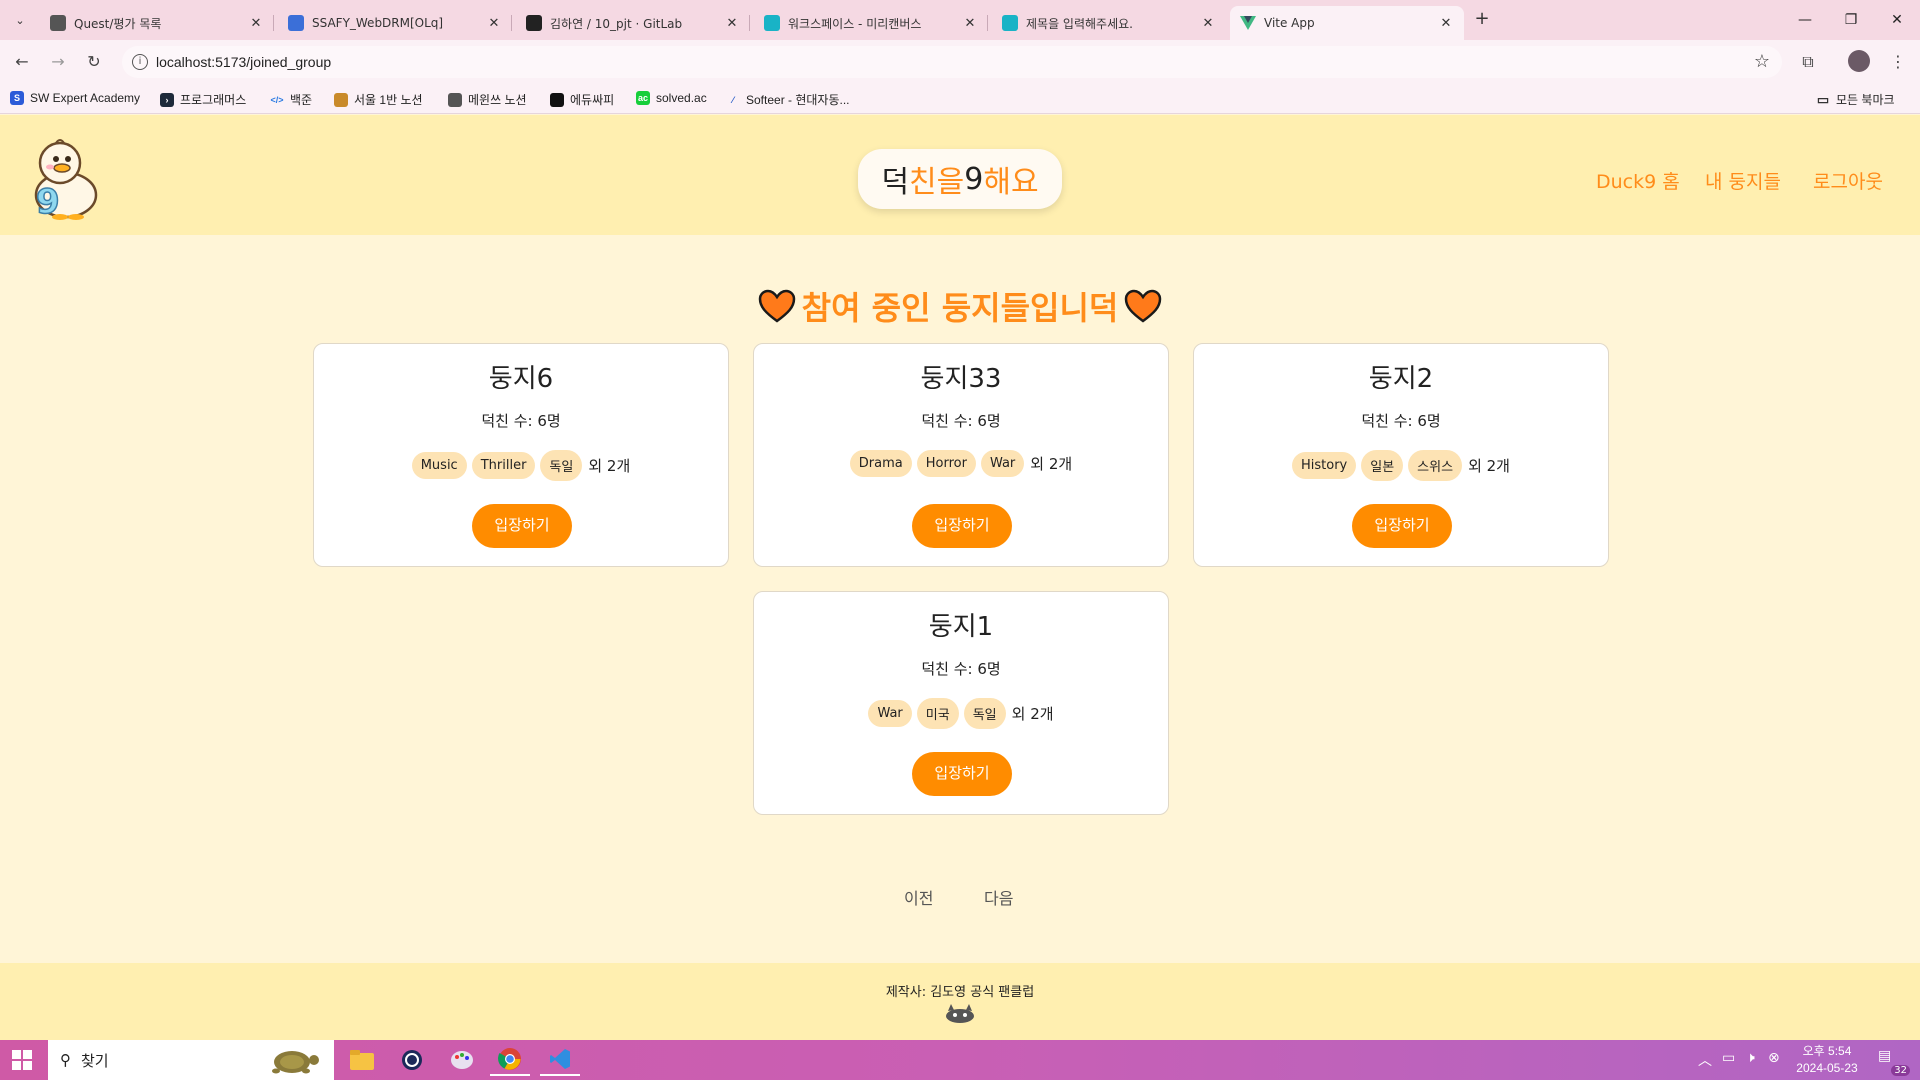 The height and width of the screenshot is (1080, 1920). I want to click on bookmark-edussafy: 에듀싸피, so click(582, 99).